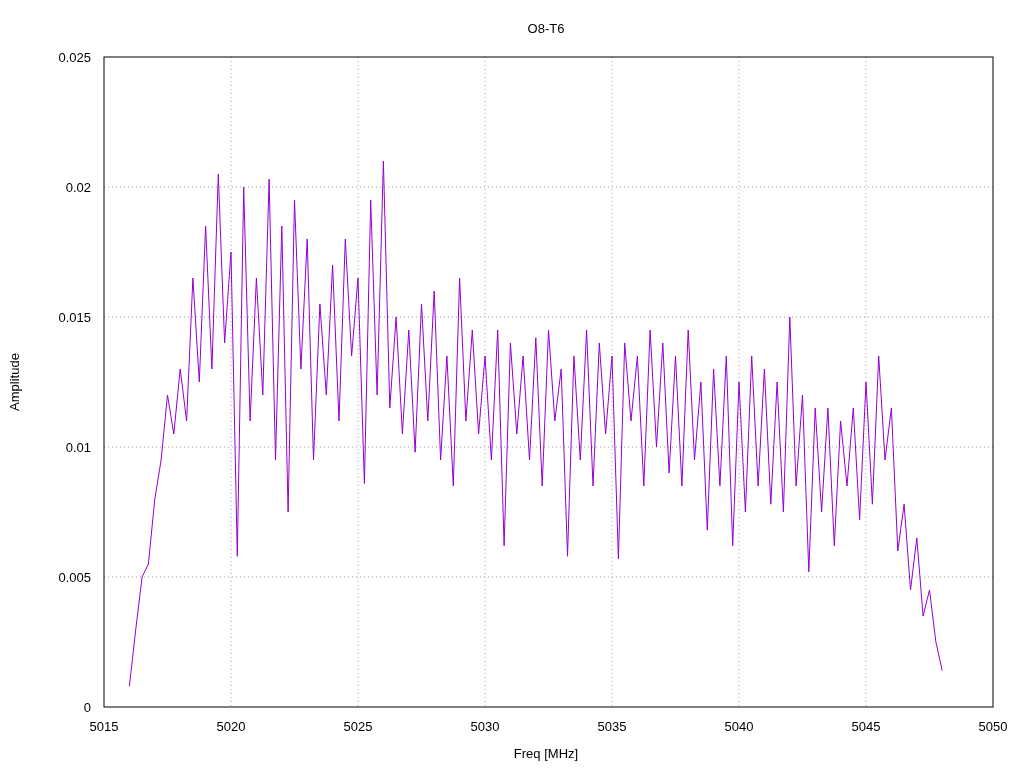 This screenshot has height=768, width=1024. Describe the element at coordinates (231, 726) in the screenshot. I see `x-tick-label: 5020` at that location.